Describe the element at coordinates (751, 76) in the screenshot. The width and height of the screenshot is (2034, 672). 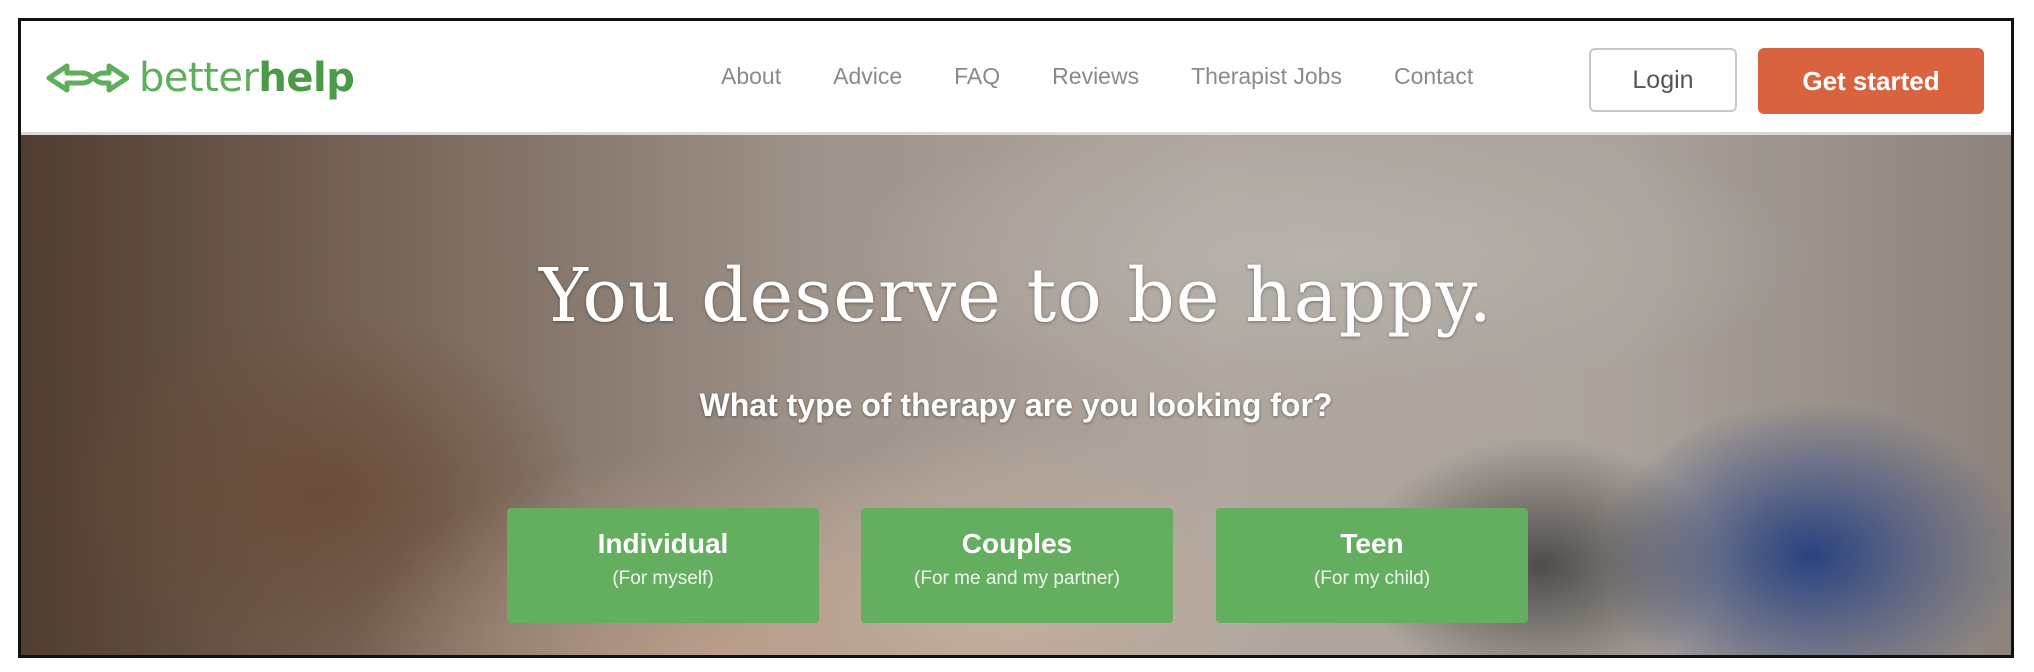
I see `nav-link-about: About` at that location.